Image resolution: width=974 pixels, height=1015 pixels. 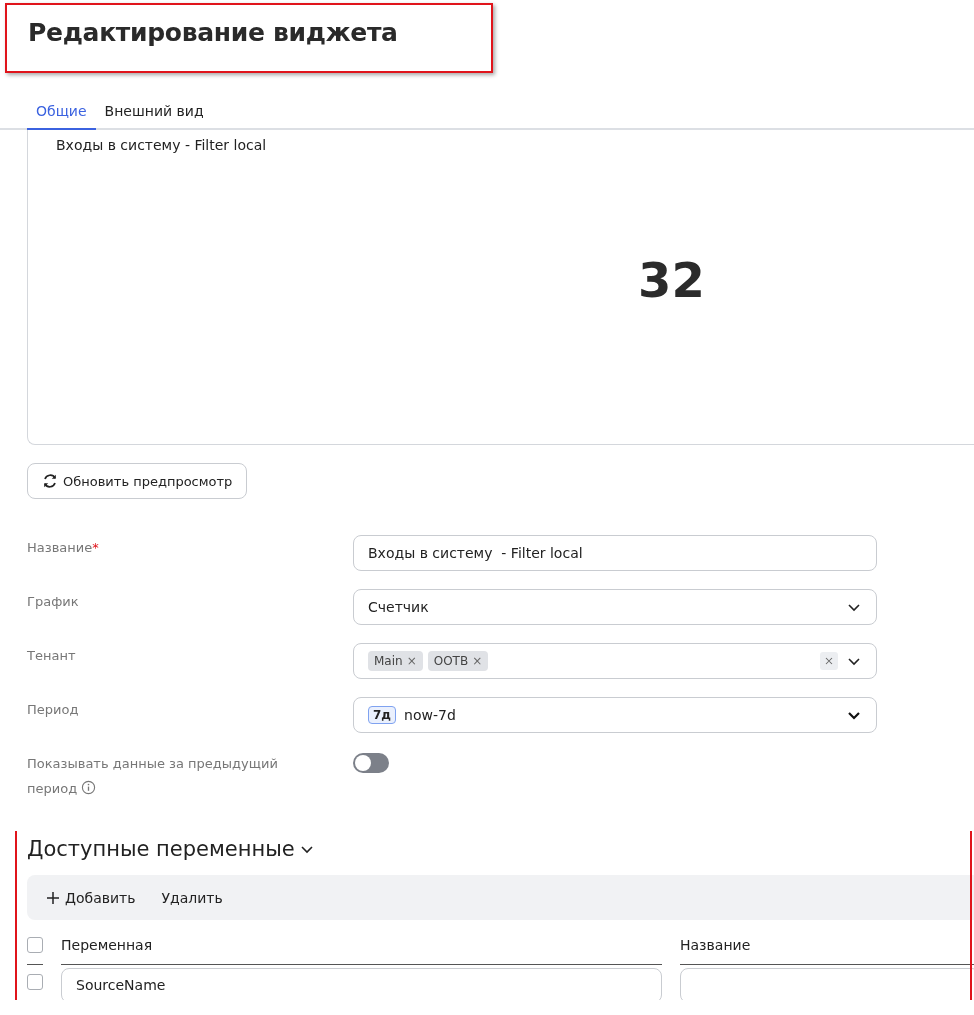 I want to click on text-field: SourceName, so click(x=361, y=983).